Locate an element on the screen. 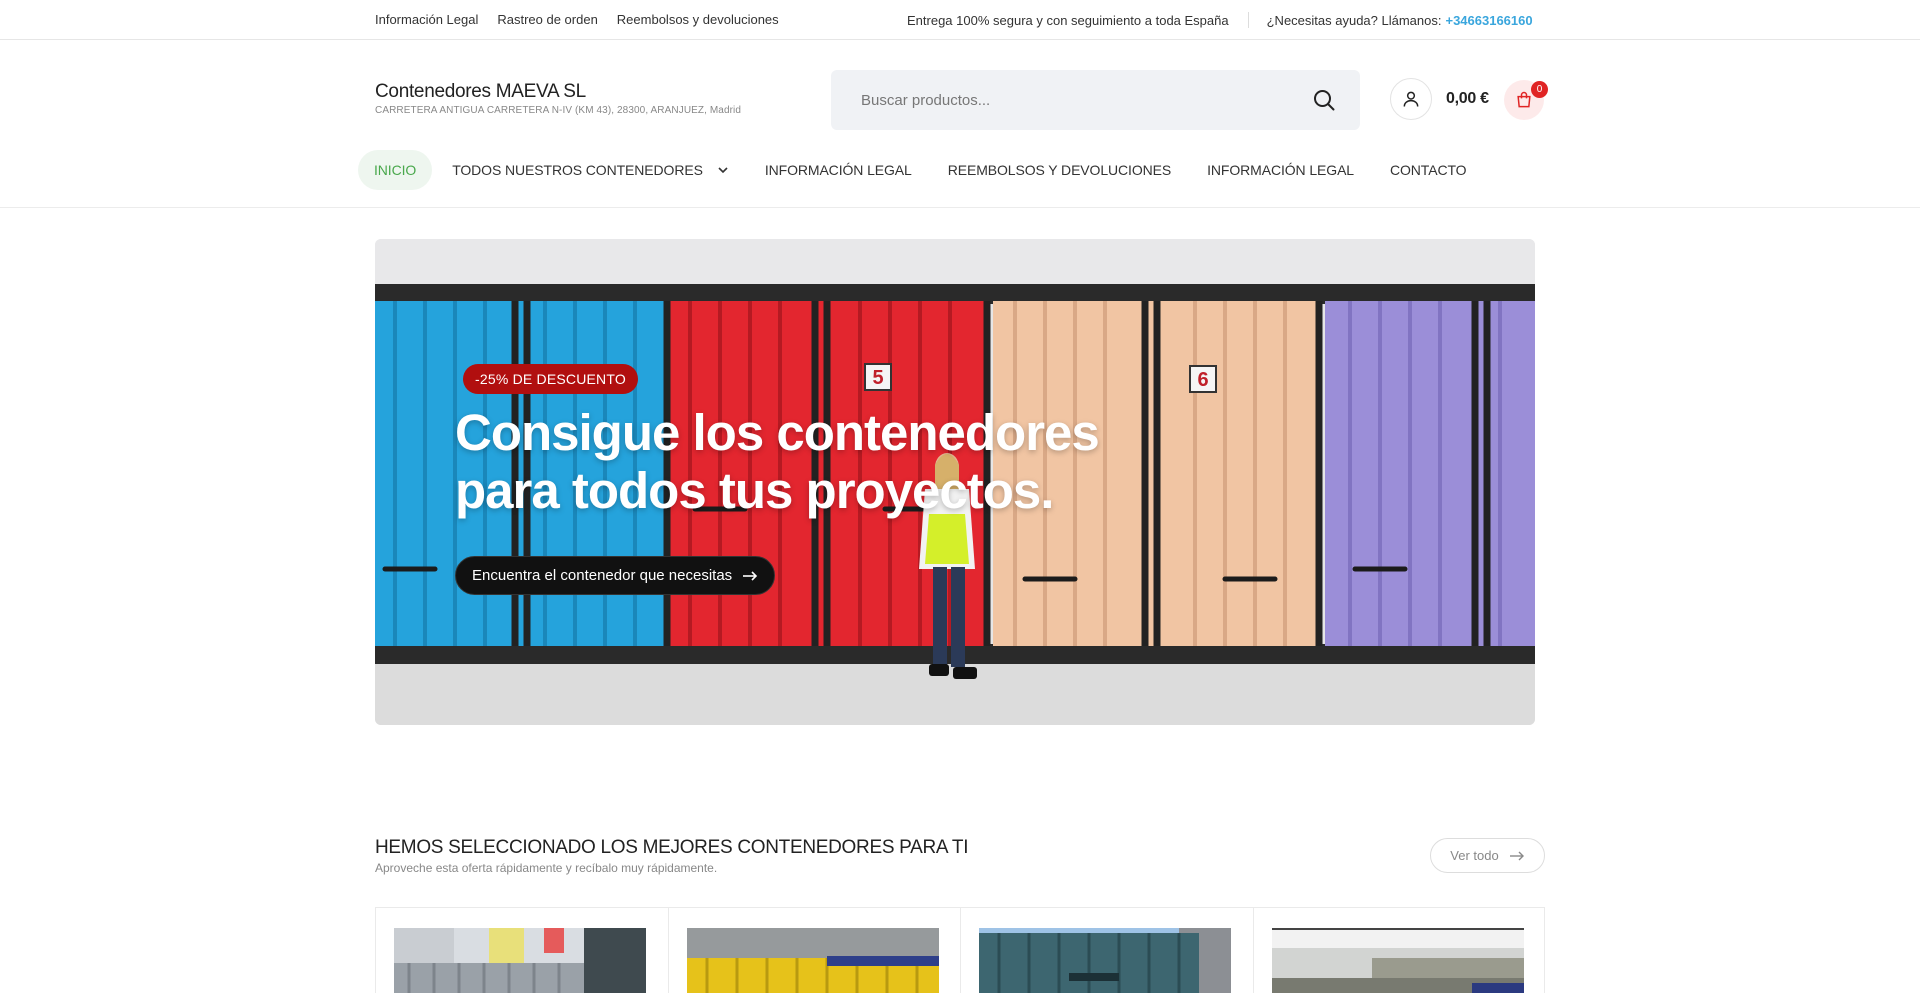 This screenshot has width=1920, height=993. view-all-button: Ver todo is located at coordinates (1487, 855).